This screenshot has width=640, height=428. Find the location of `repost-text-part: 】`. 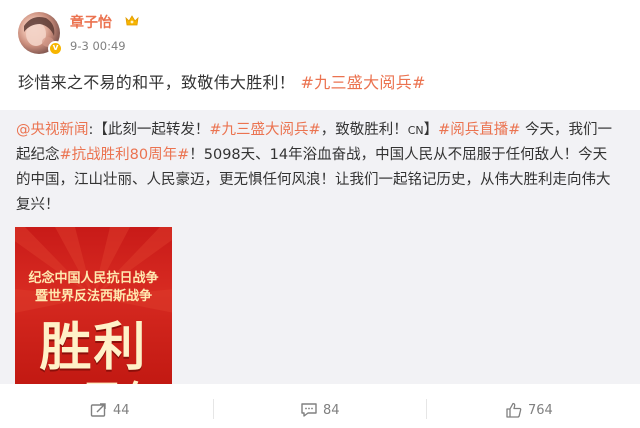

repost-text-part: 】 is located at coordinates (431, 130).